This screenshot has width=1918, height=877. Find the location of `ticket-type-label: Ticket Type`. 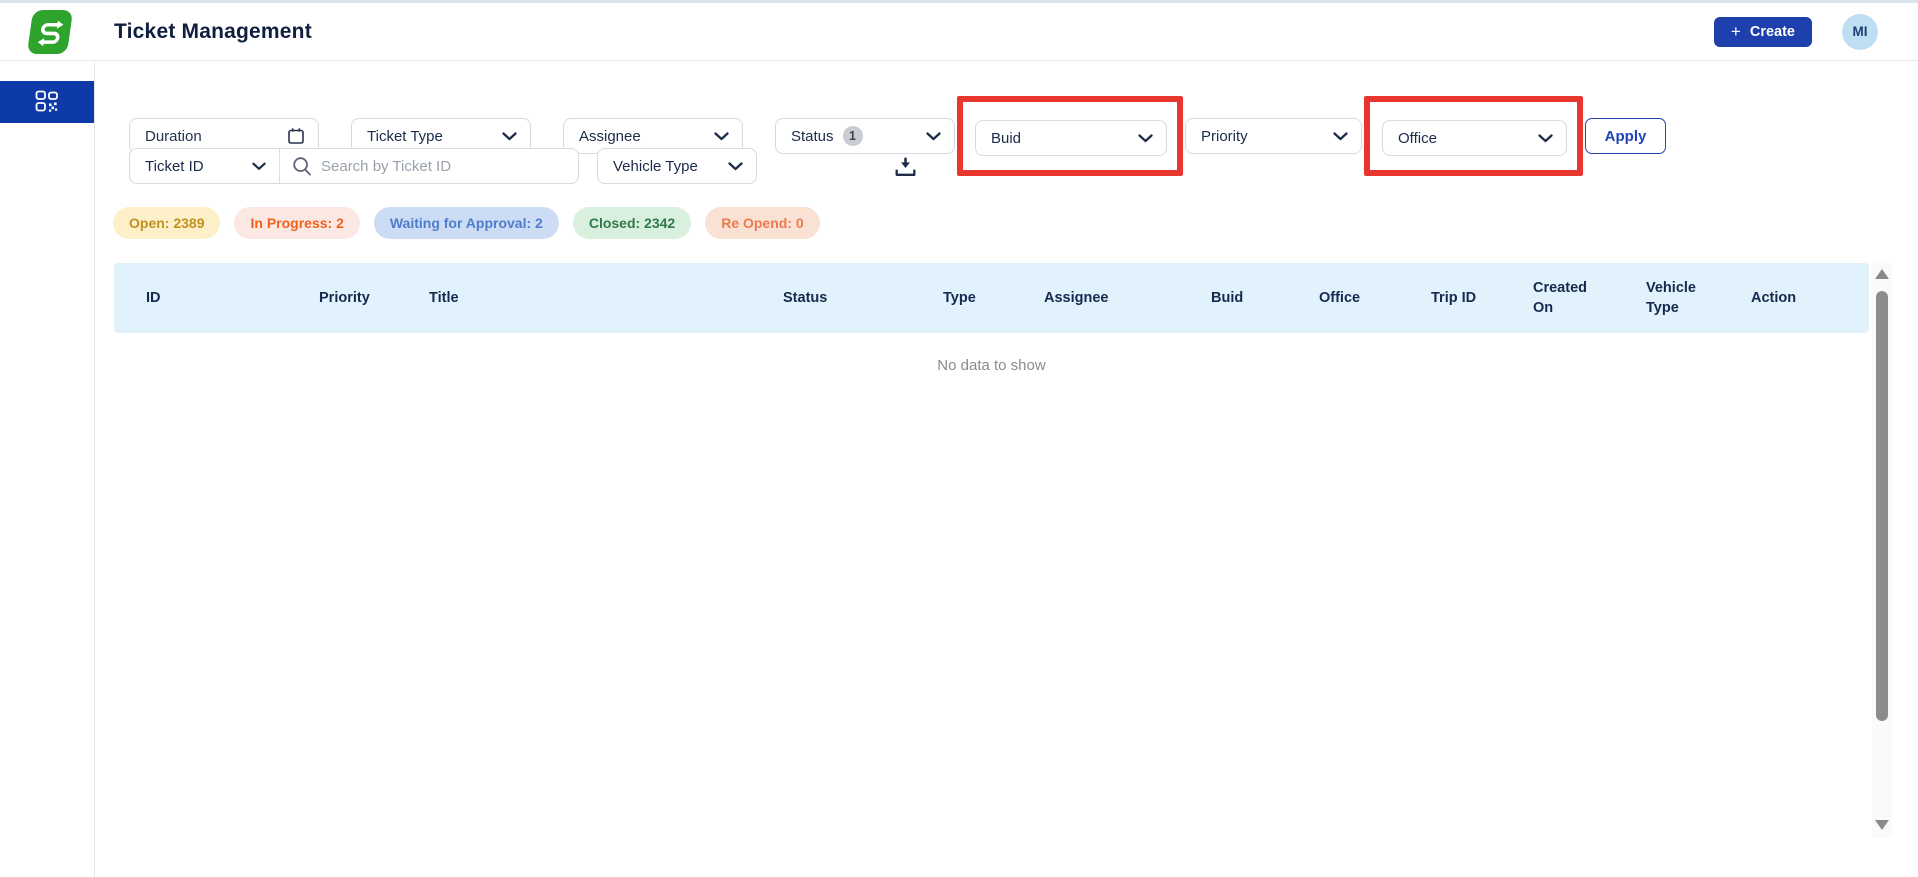

ticket-type-label: Ticket Type is located at coordinates (405, 136).